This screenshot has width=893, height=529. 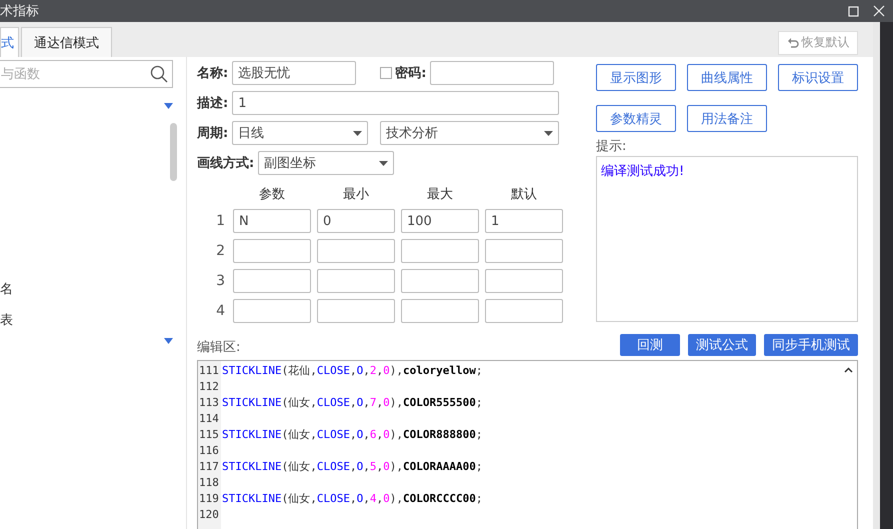 What do you see at coordinates (727, 77) in the screenshot?
I see `action-button: 曲线属性` at bounding box center [727, 77].